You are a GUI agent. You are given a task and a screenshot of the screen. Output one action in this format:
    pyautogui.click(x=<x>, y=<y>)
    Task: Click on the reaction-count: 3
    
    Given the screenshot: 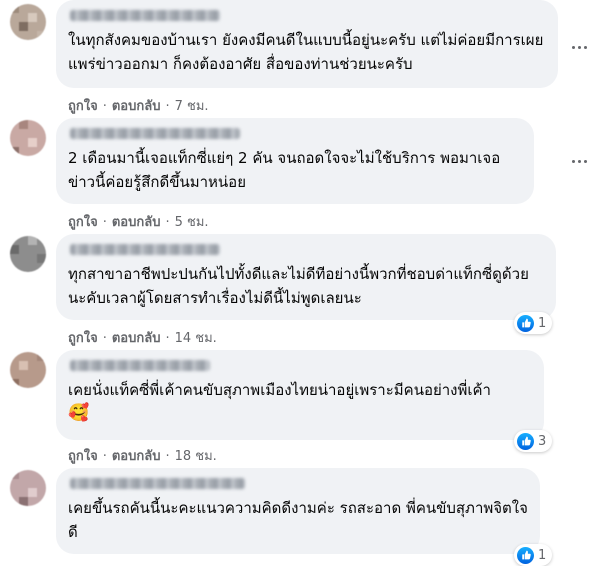 What is the action you would take?
    pyautogui.click(x=542, y=441)
    